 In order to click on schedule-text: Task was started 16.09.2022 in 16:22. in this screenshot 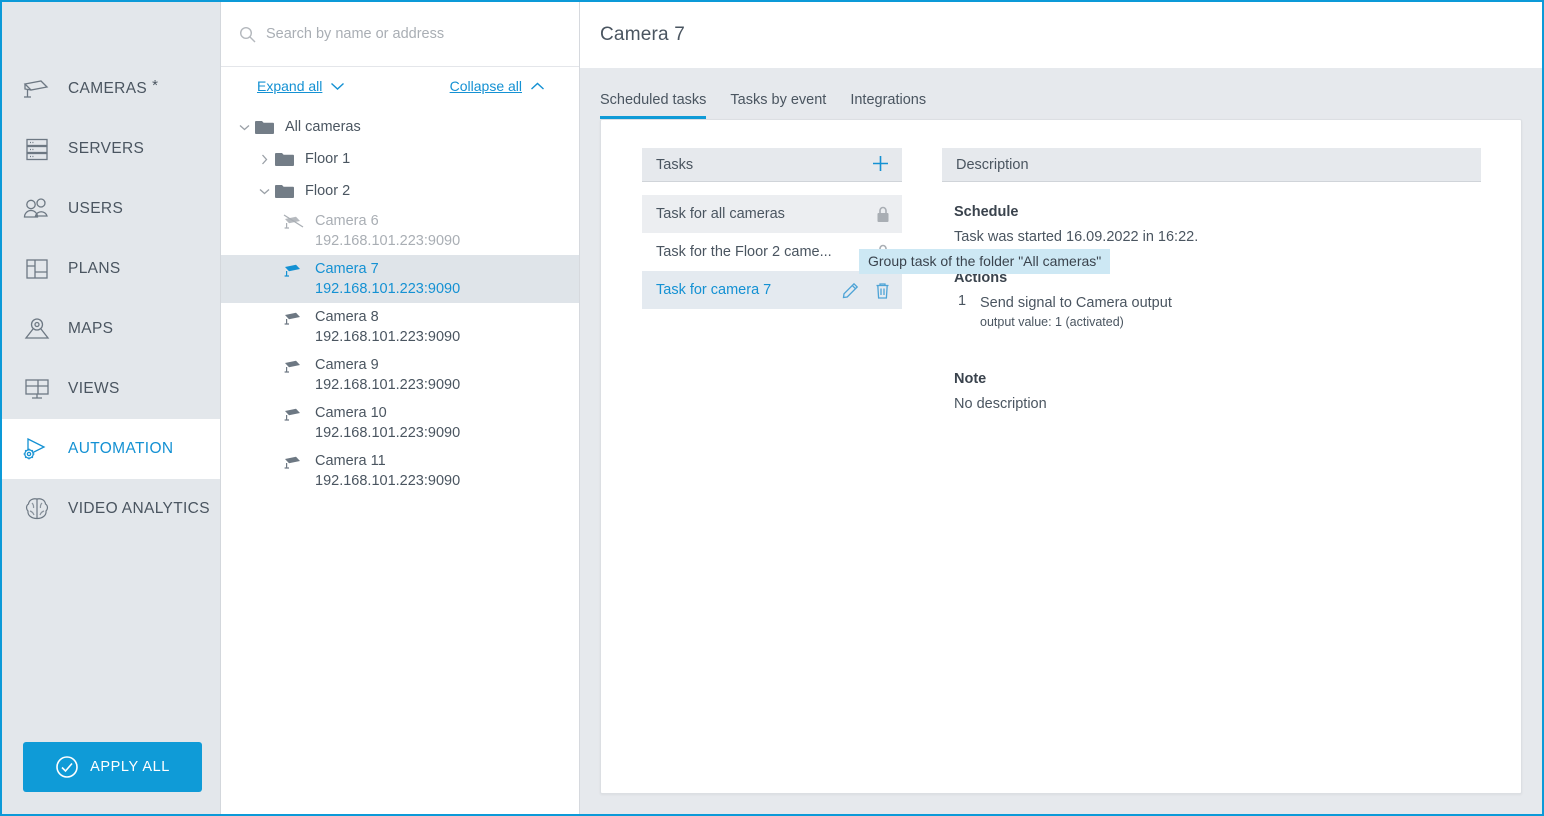, I will do `click(1076, 237)`.